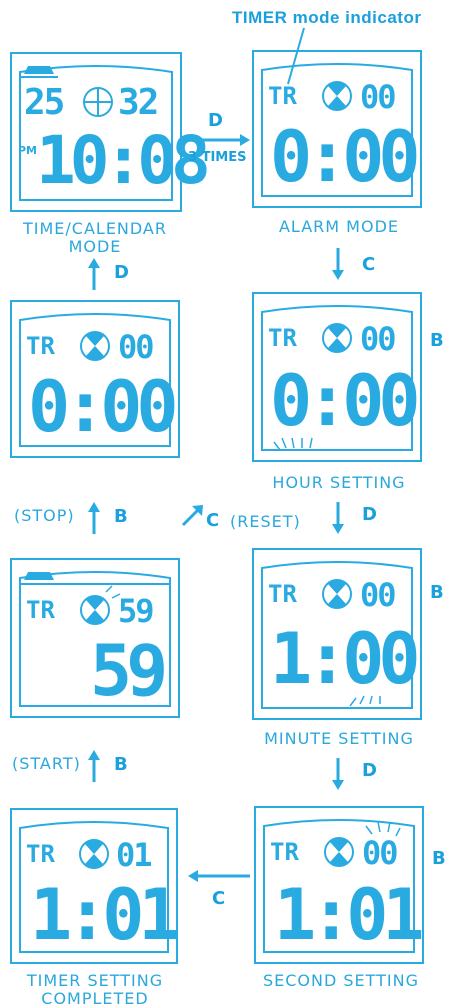 The image size is (456, 1008). What do you see at coordinates (123, 160) in the screenshot?
I see `main-time: 10:08` at bounding box center [123, 160].